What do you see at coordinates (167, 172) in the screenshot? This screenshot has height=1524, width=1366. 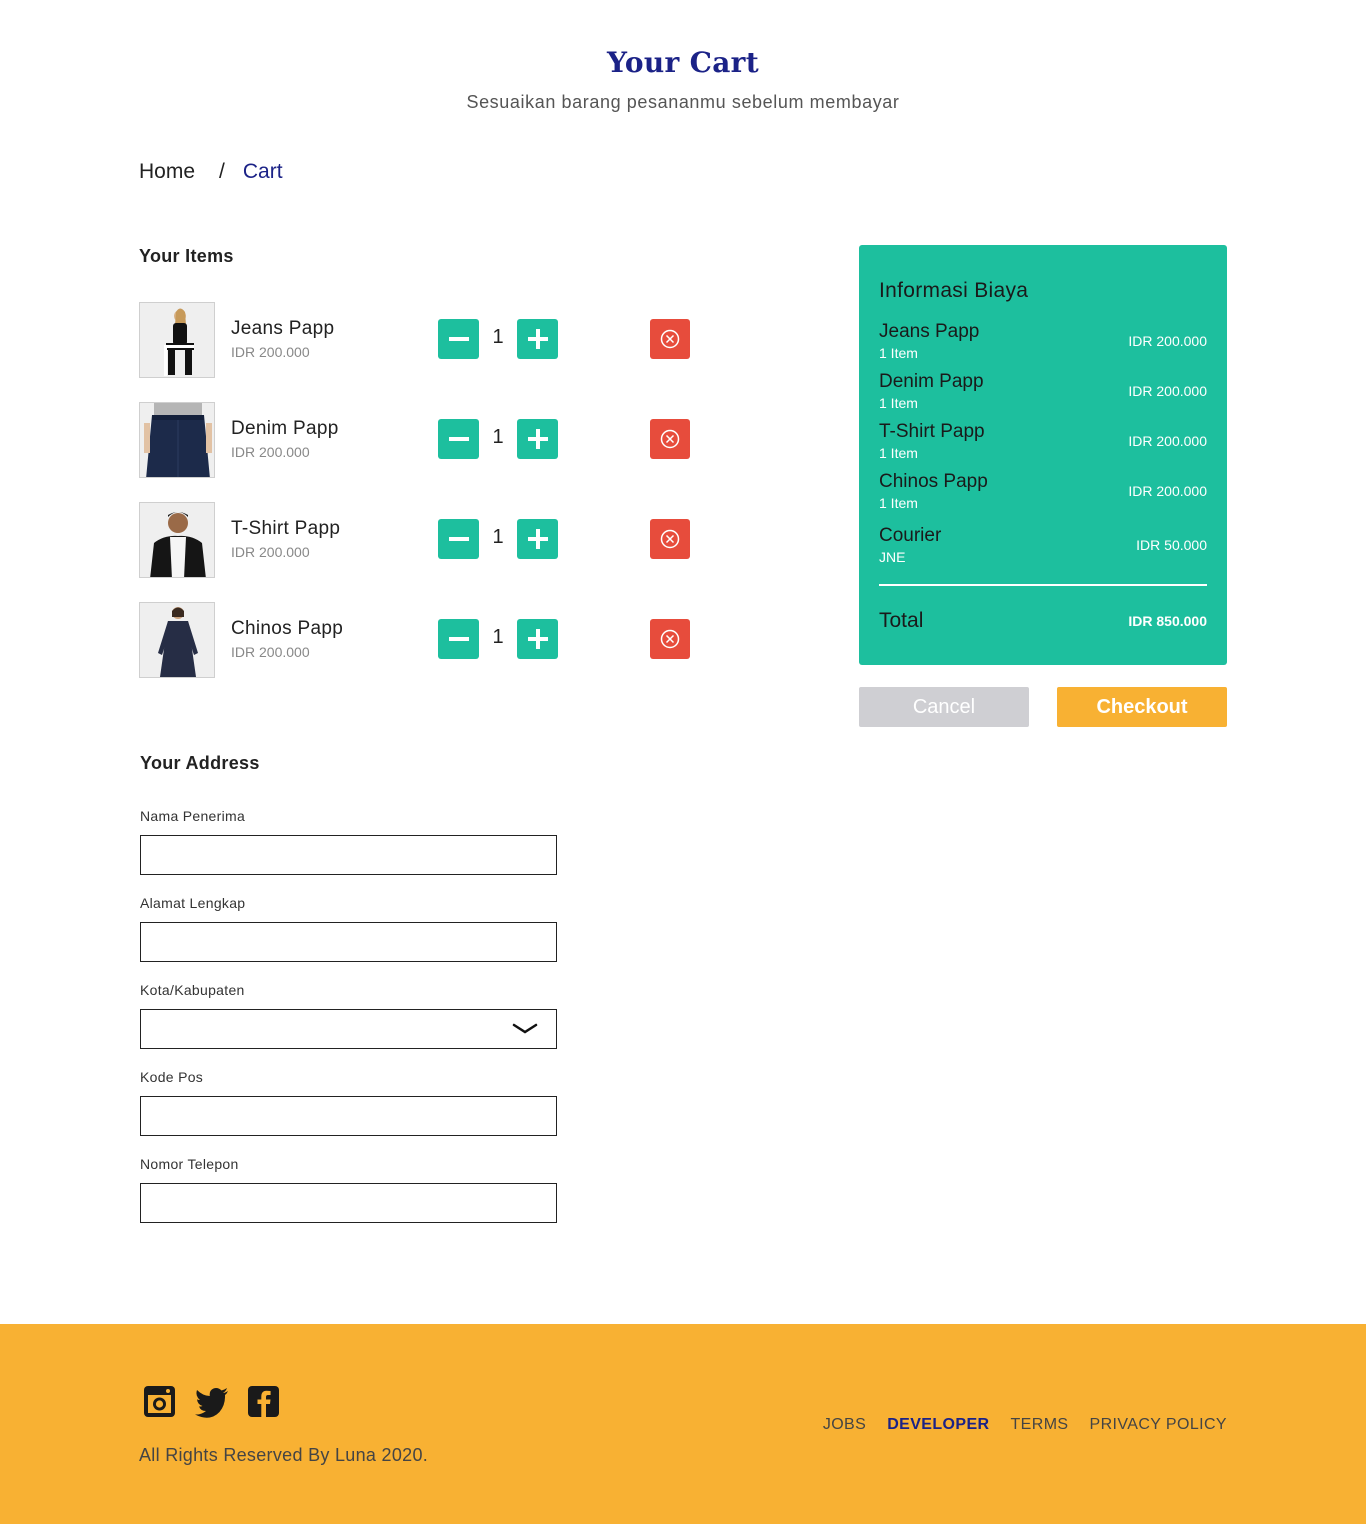 I see `breadcrumb-home-link: Home` at bounding box center [167, 172].